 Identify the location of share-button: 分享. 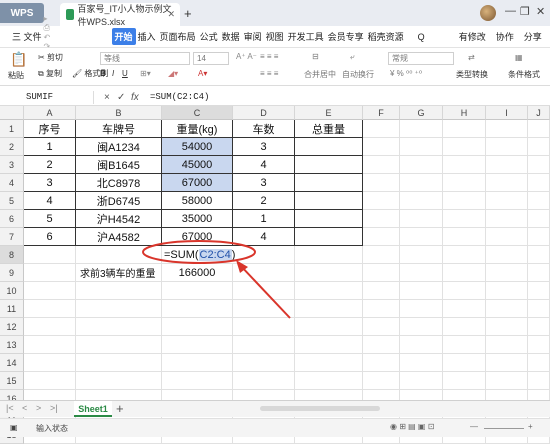
(533, 36).